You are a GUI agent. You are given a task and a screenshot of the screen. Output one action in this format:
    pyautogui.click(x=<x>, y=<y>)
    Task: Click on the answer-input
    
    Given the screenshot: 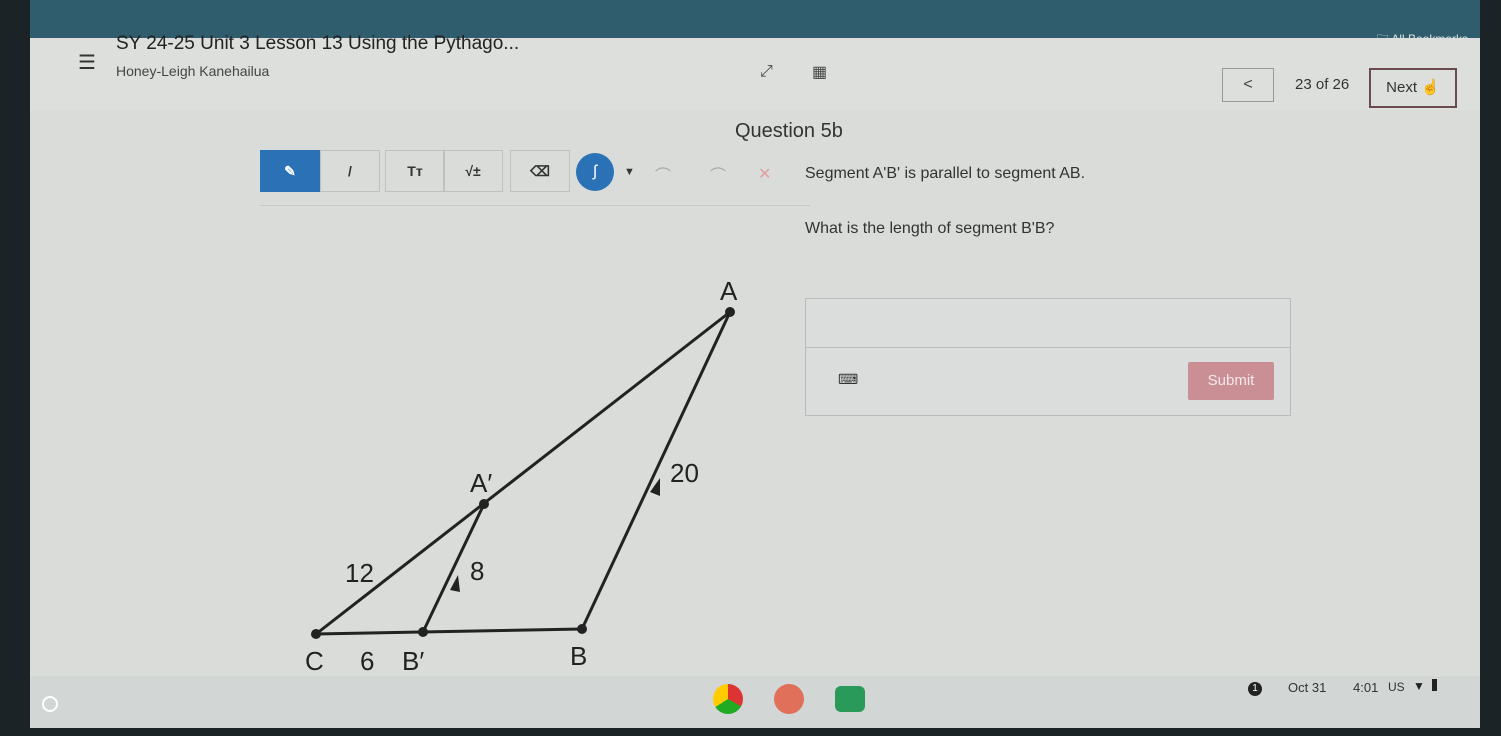 What is the action you would take?
    pyautogui.click(x=1048, y=323)
    